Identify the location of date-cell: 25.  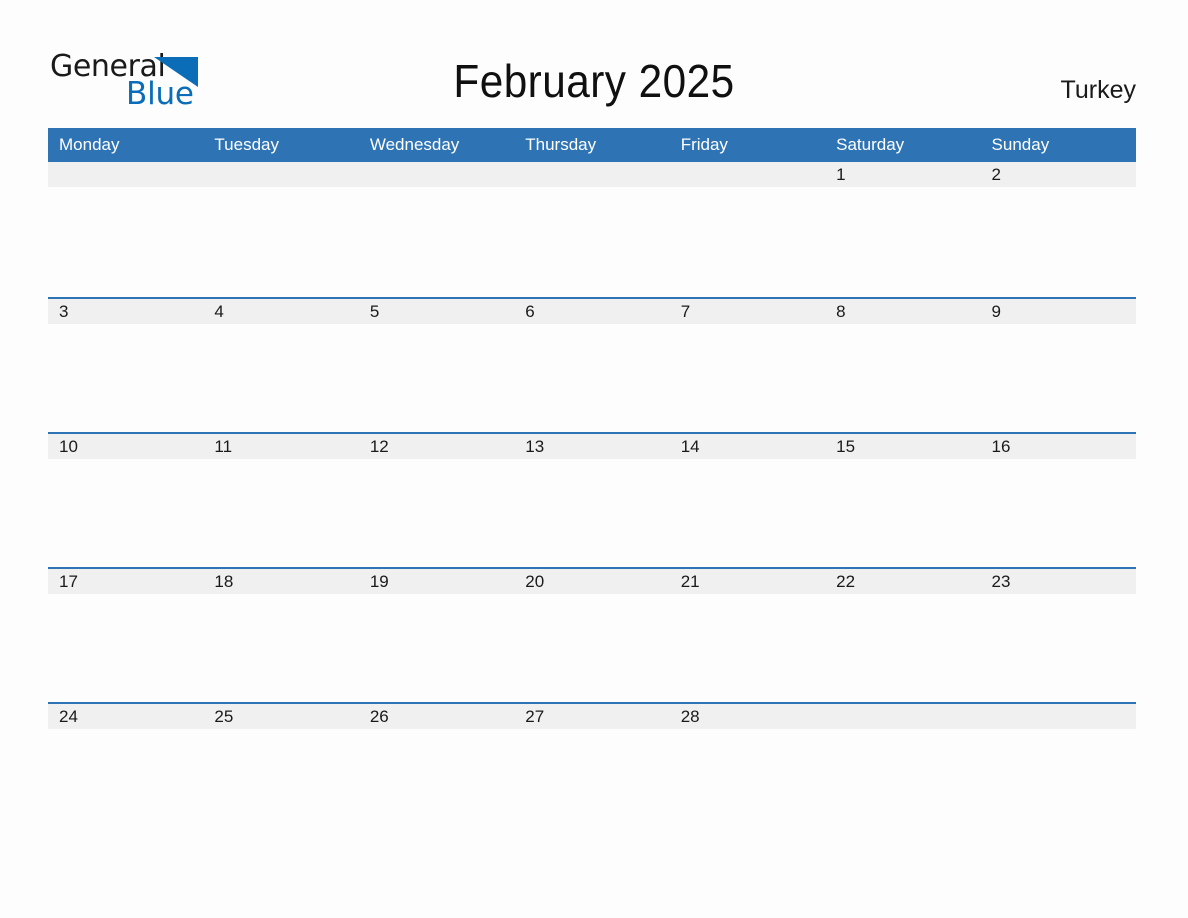
(280, 716).